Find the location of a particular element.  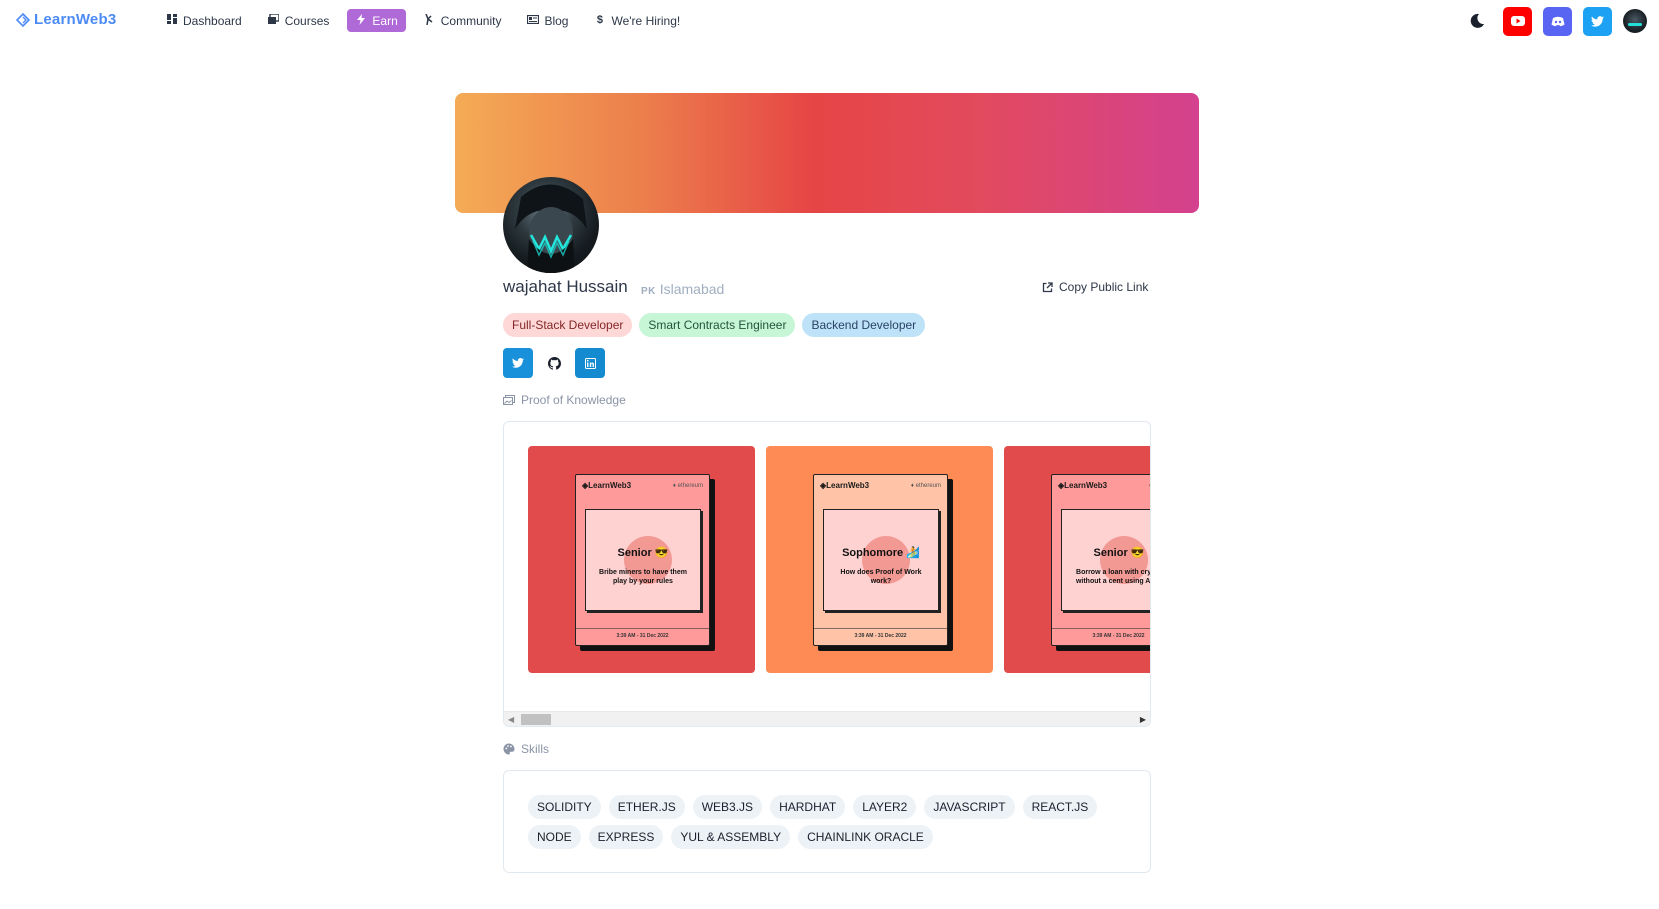

nav-hiring: $ We're Hiring! is located at coordinates (637, 20).